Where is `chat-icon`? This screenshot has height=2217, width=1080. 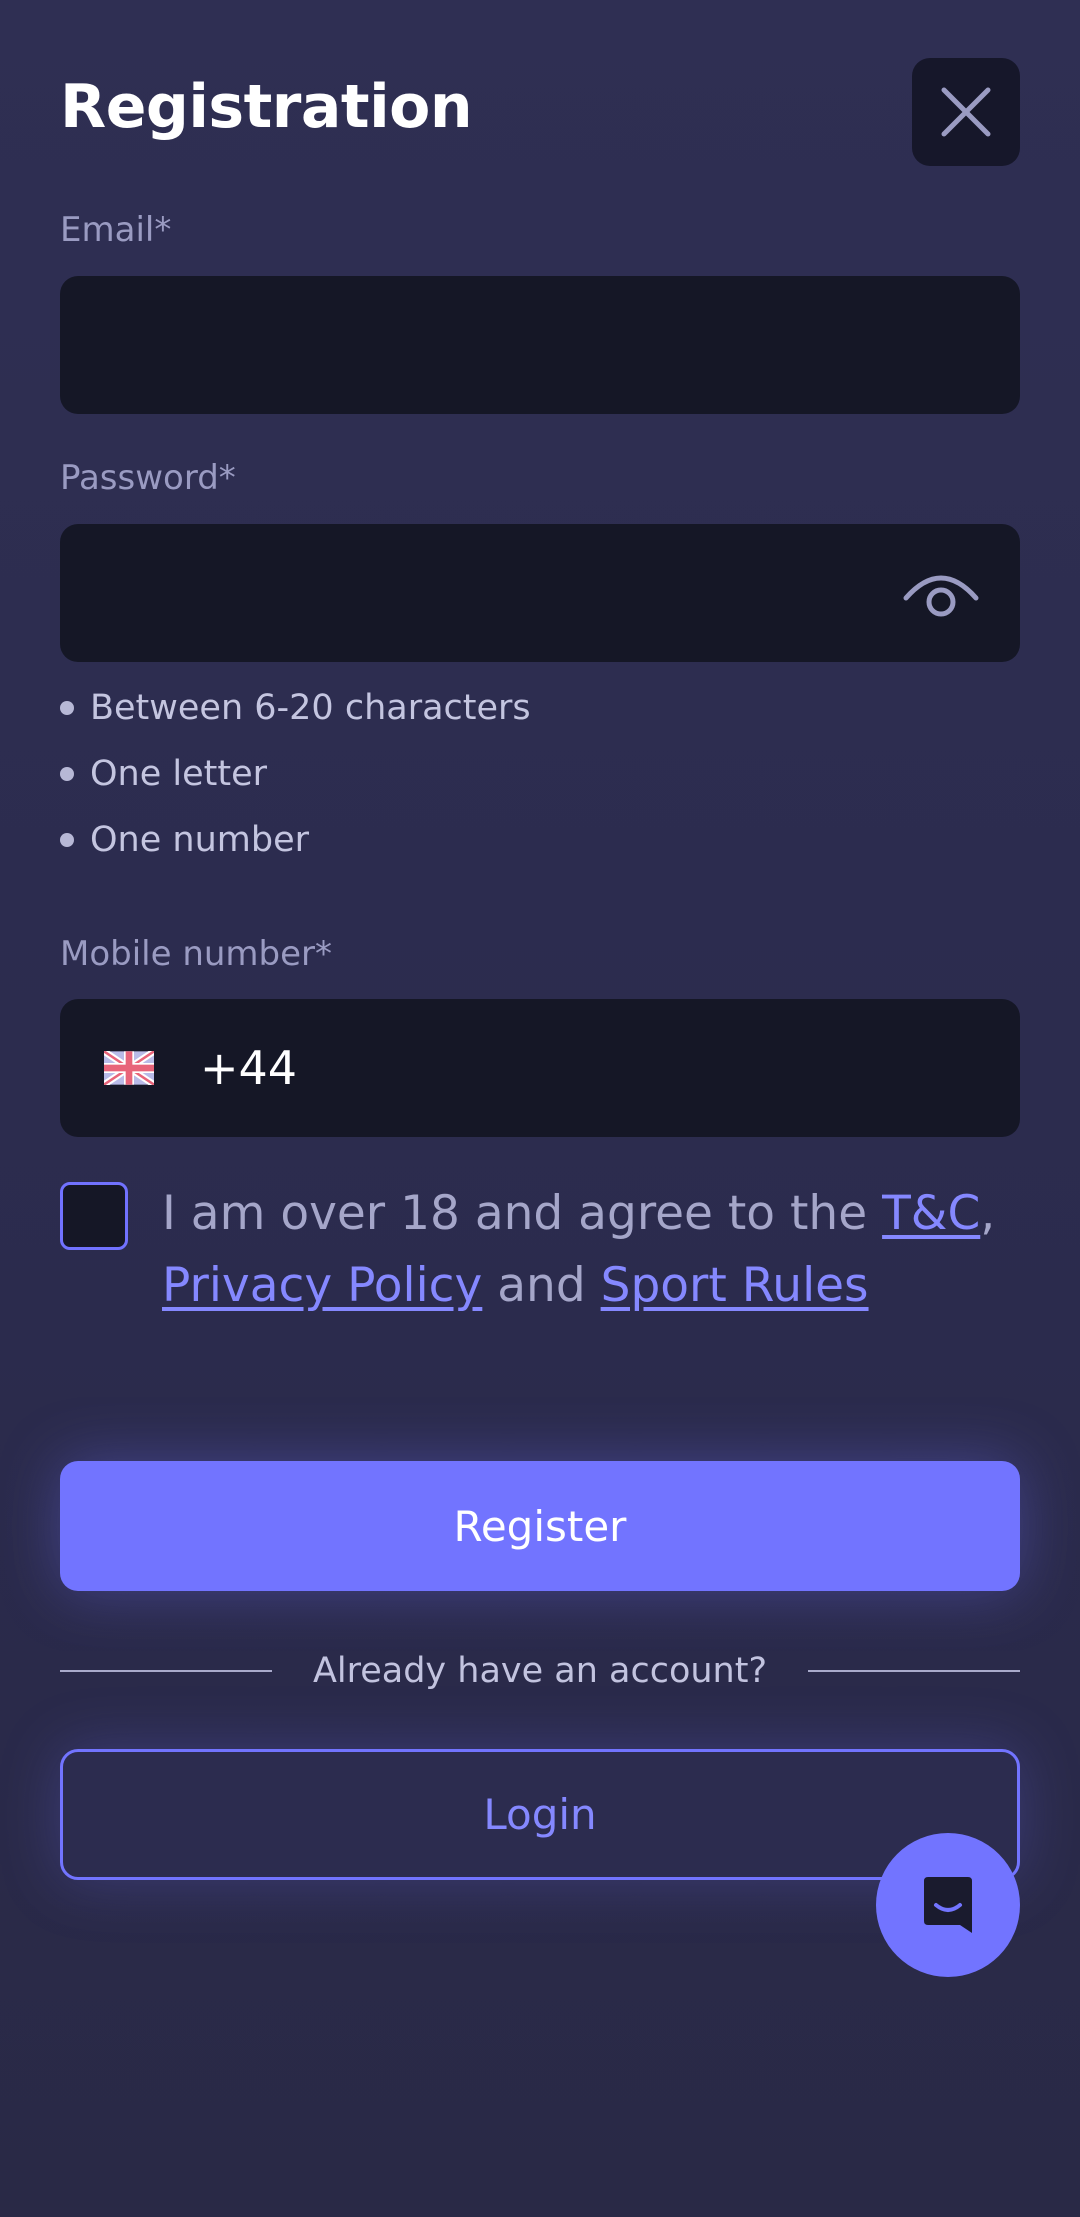 chat-icon is located at coordinates (948, 1905).